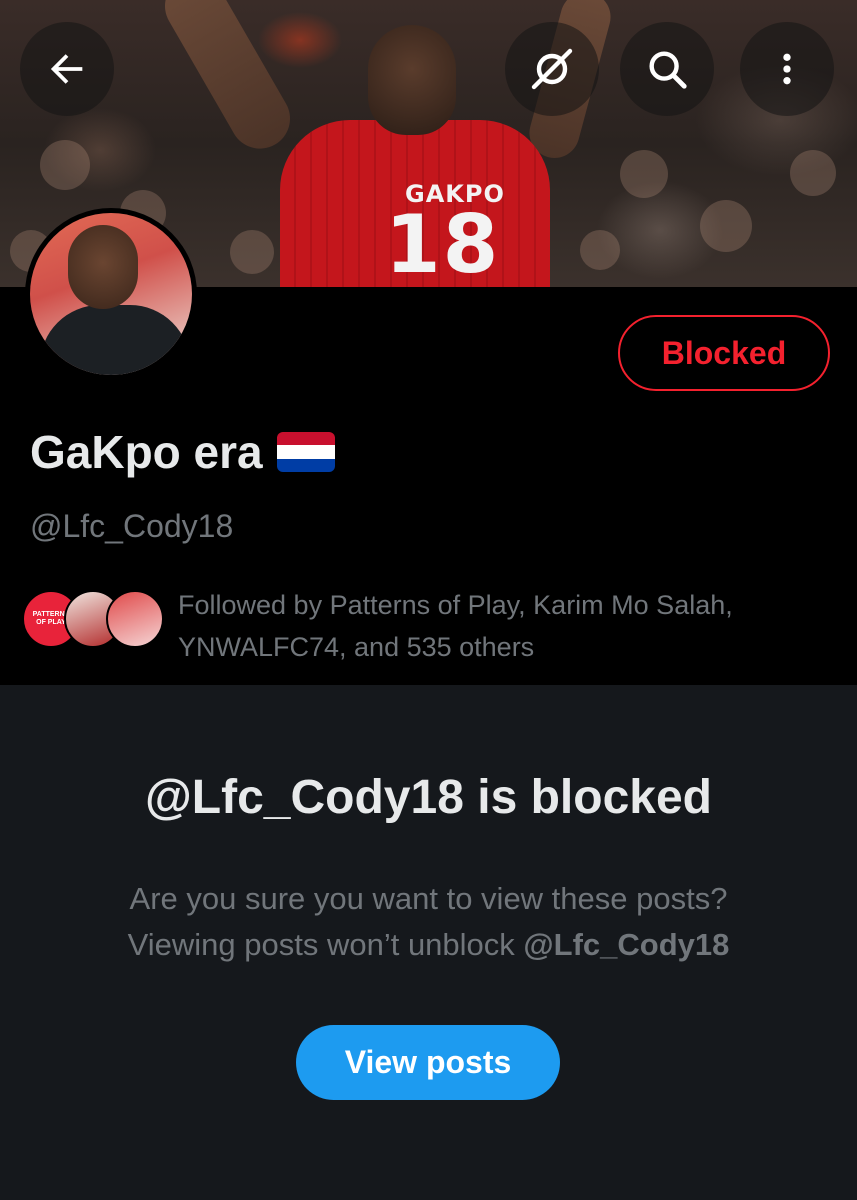 This screenshot has width=857, height=1200. What do you see at coordinates (428, 797) in the screenshot?
I see `blocked-notice-title: @Lfc_Cody18 is blocked` at bounding box center [428, 797].